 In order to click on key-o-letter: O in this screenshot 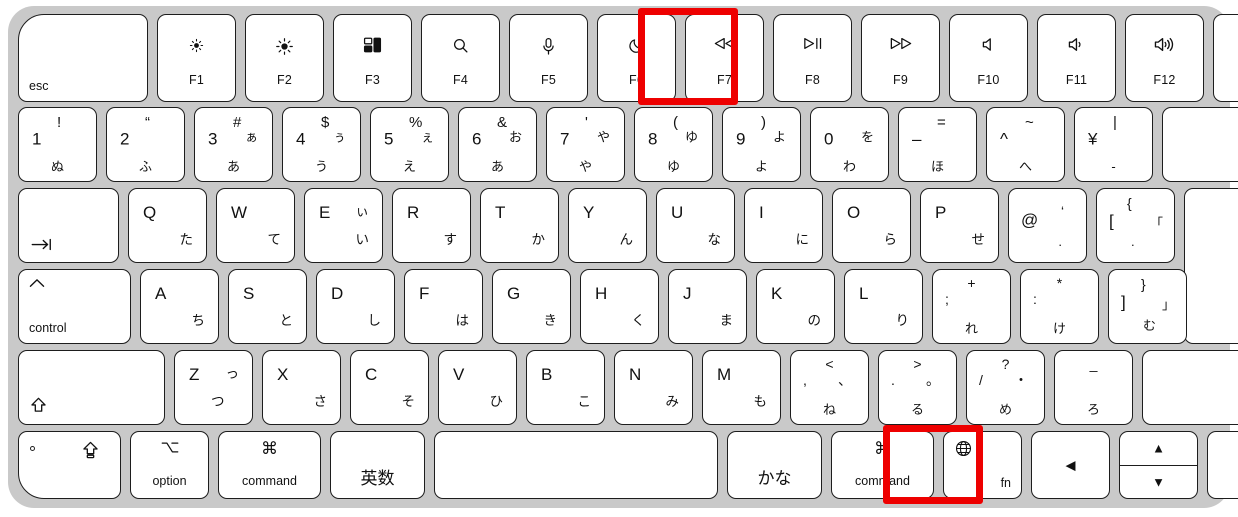, I will do `click(854, 212)`.